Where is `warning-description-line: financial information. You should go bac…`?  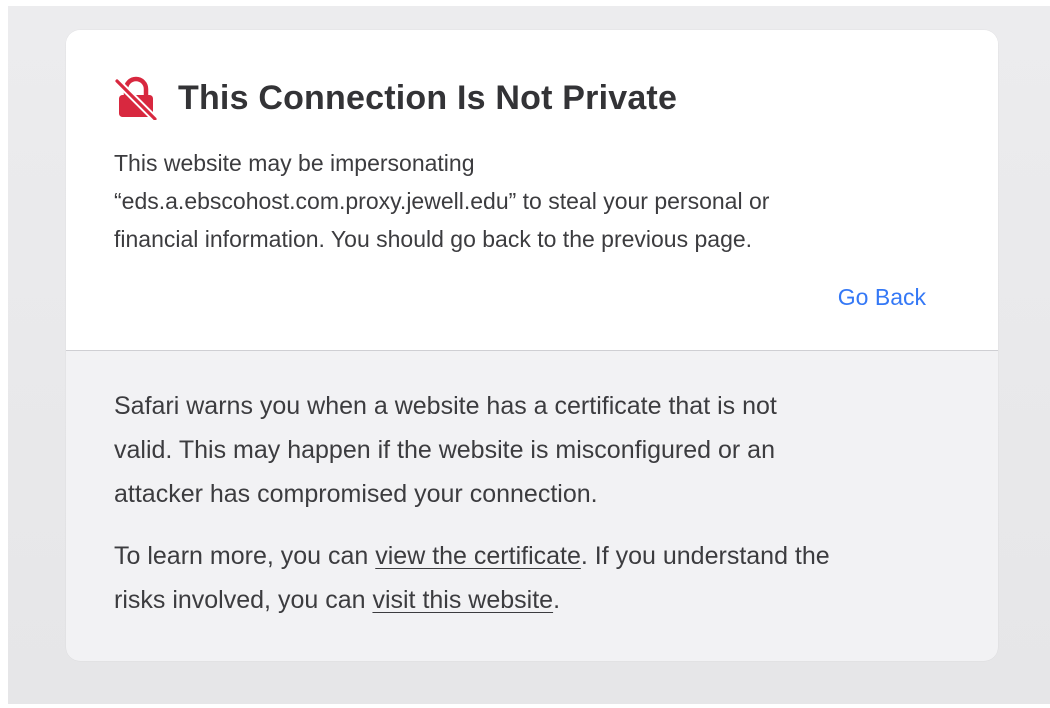 warning-description-line: financial information. You should go bac… is located at coordinates (433, 239).